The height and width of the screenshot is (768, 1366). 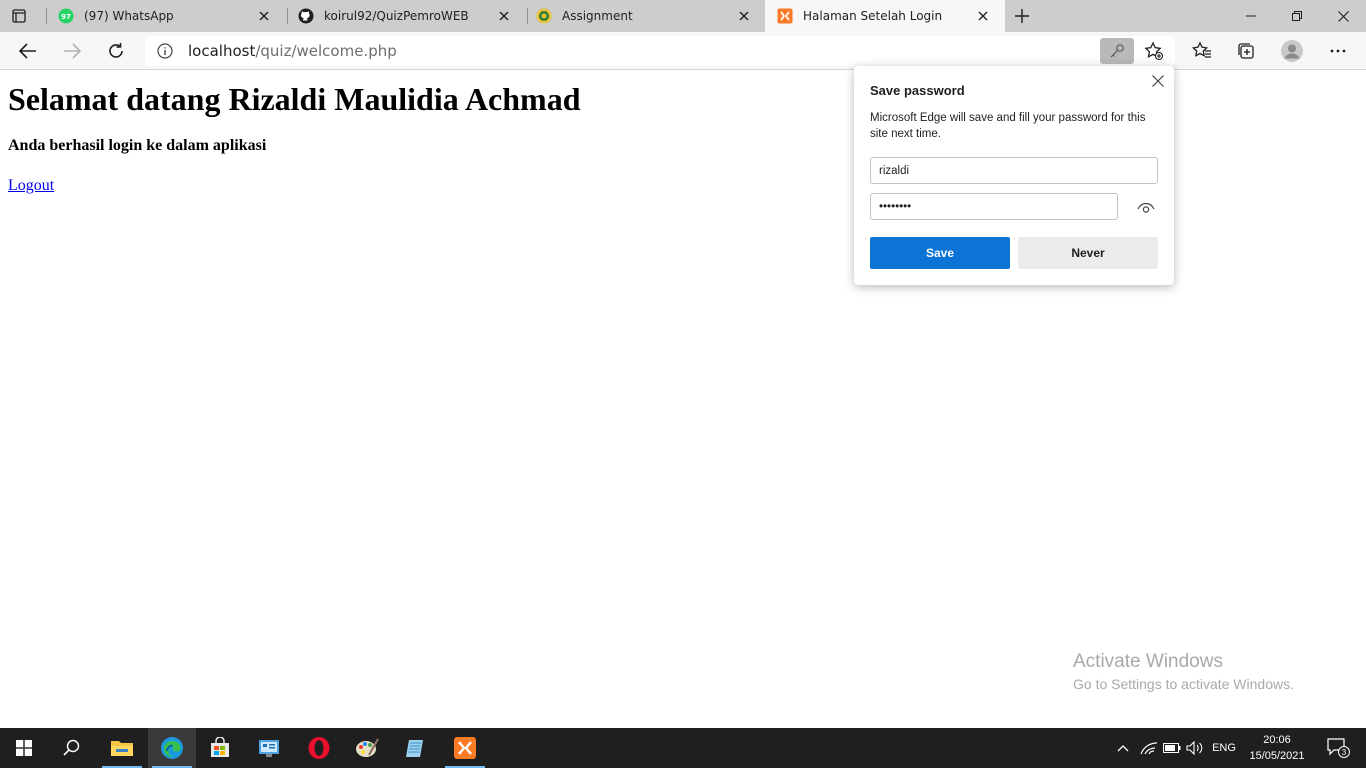 What do you see at coordinates (1292, 51) in the screenshot?
I see `profile-avatar` at bounding box center [1292, 51].